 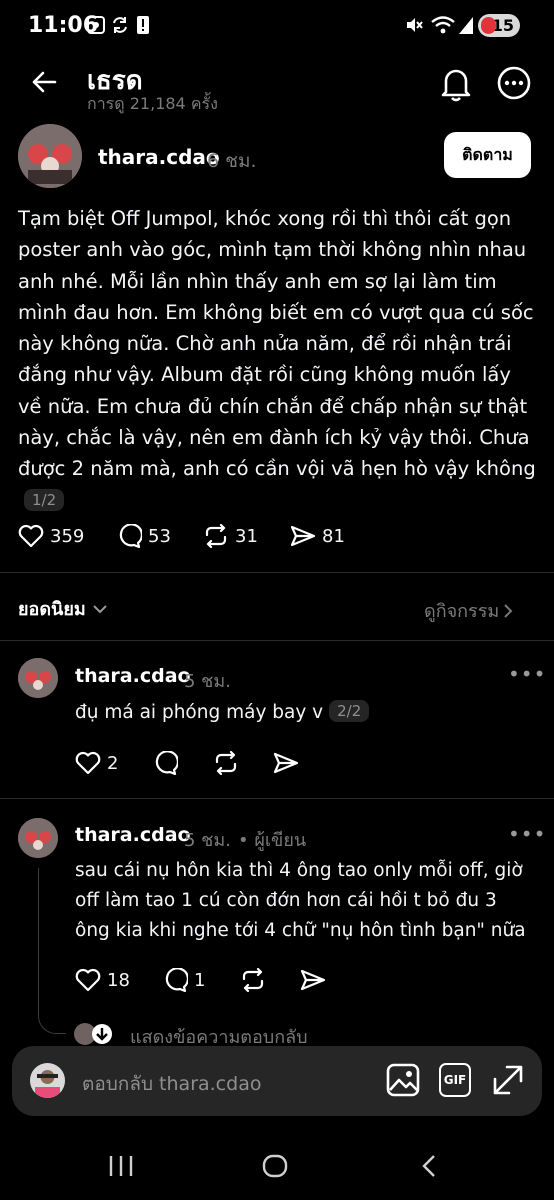 I want to click on sync-icon, so click(x=120, y=25).